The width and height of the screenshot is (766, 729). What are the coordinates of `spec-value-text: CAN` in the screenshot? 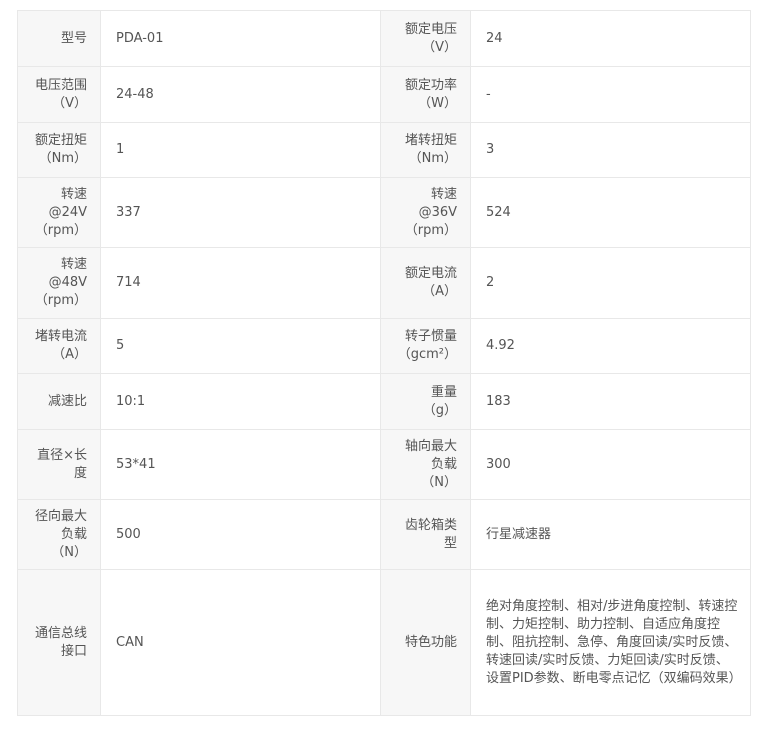 It's located at (130, 642).